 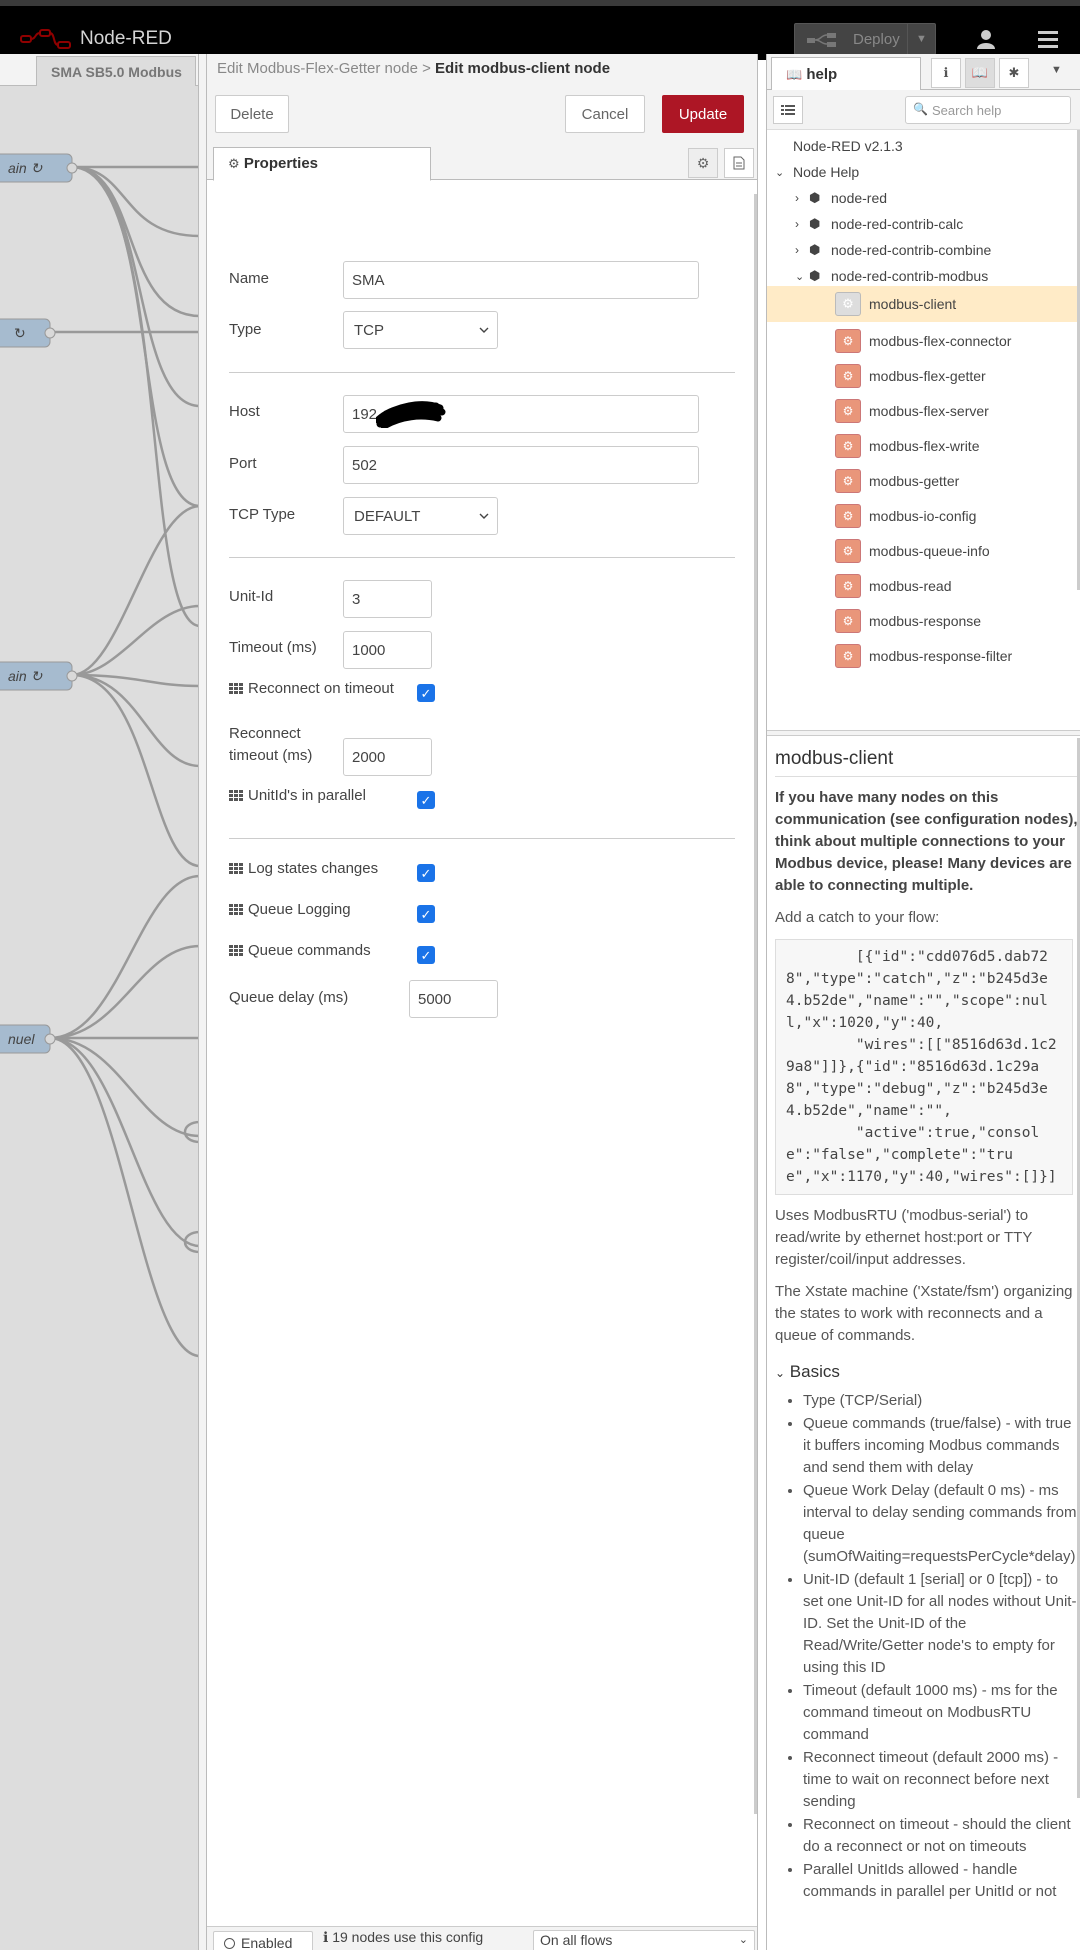 I want to click on tray-scrollbar, so click(x=755, y=1004).